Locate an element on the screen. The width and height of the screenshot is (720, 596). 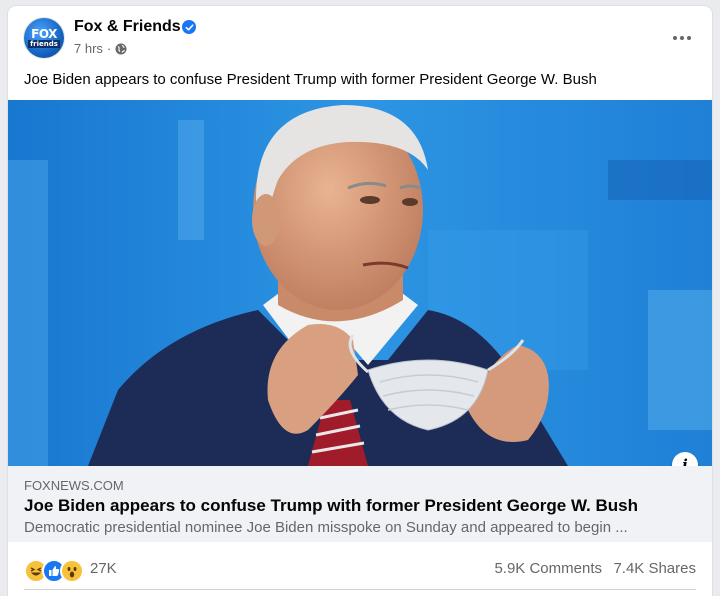
post-meta: 7 hrs · is located at coordinates (100, 48).